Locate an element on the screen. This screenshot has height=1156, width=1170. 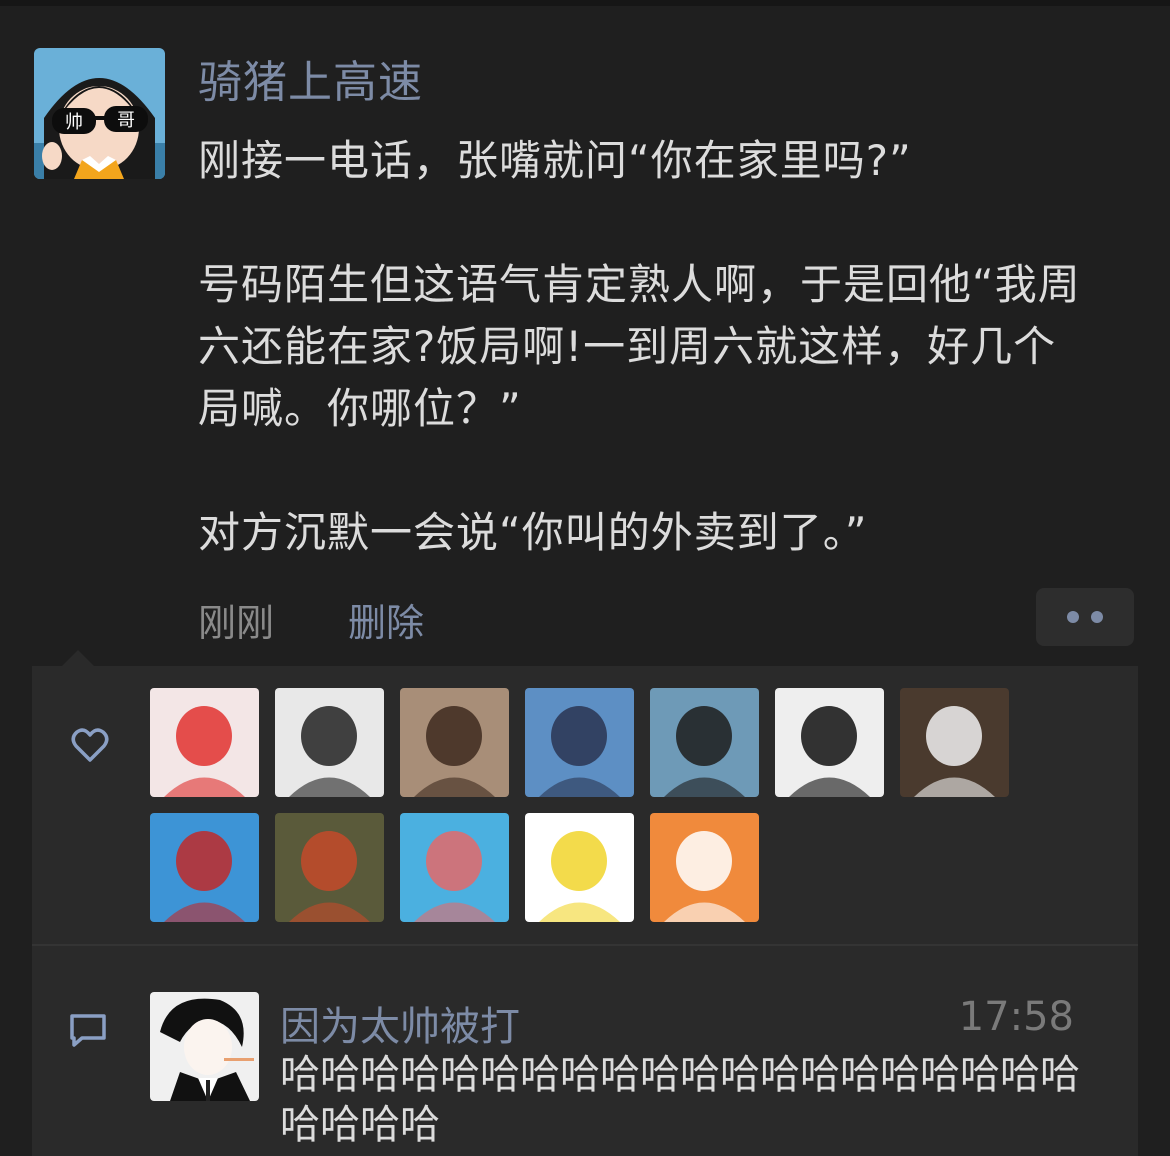
man-white-shirt-icon is located at coordinates (954, 742).